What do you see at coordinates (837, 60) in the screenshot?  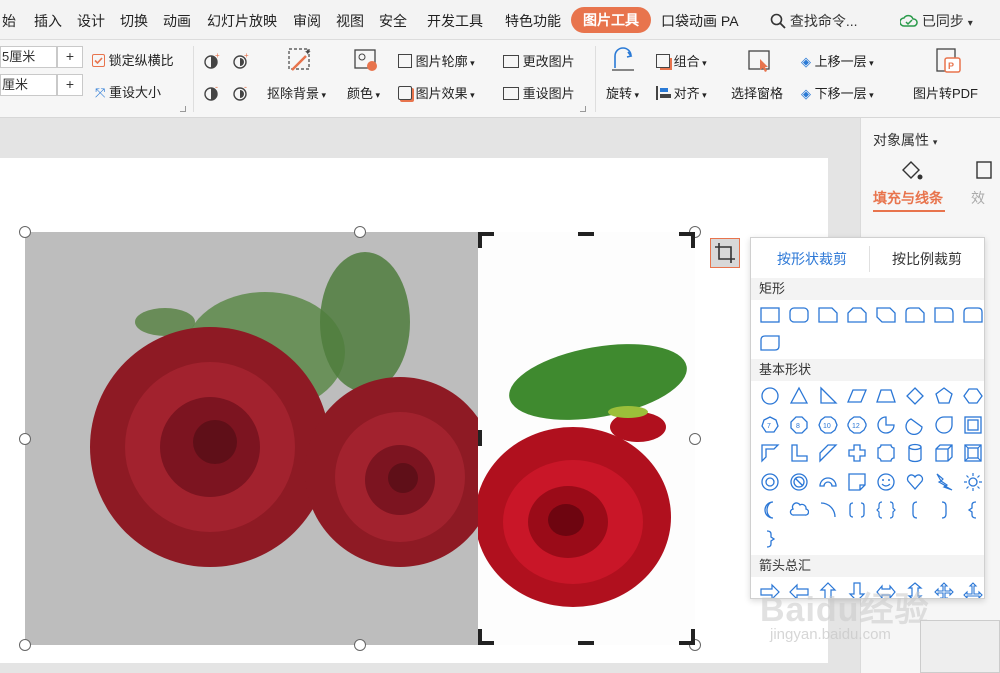 I see `bring-forward-button: ◈ 上移一层 ▾` at bounding box center [837, 60].